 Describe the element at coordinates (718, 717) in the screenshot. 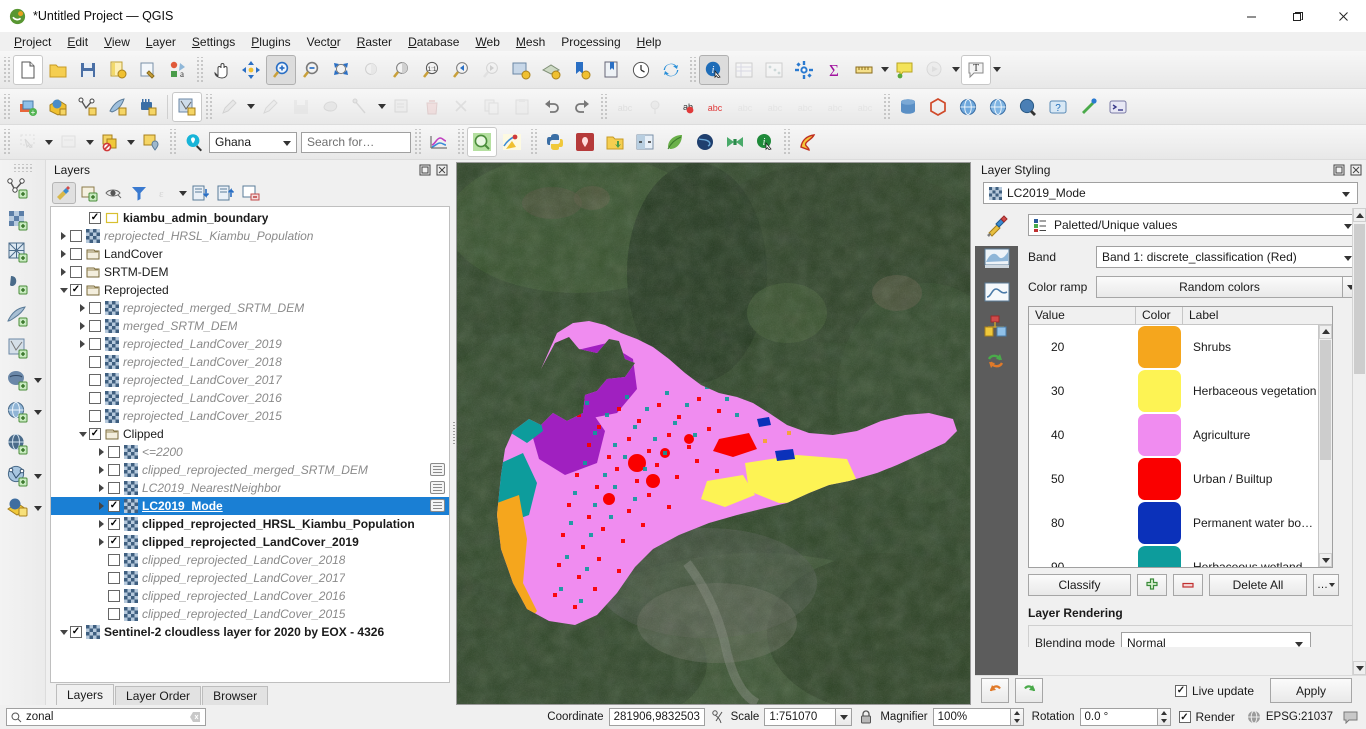

I see `toggle-extents-icon` at that location.